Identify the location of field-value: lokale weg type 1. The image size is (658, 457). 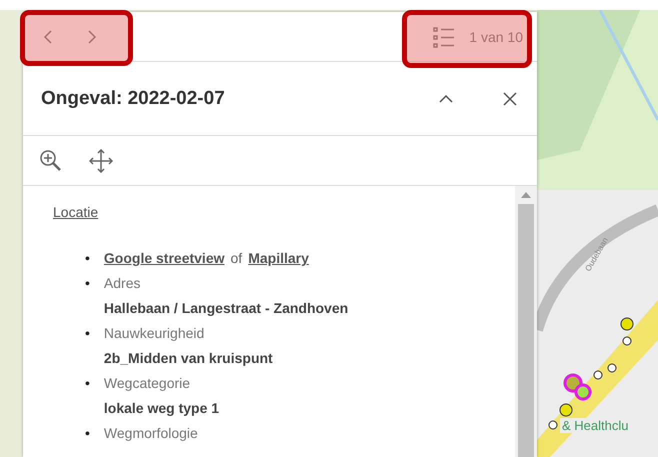
(162, 408).